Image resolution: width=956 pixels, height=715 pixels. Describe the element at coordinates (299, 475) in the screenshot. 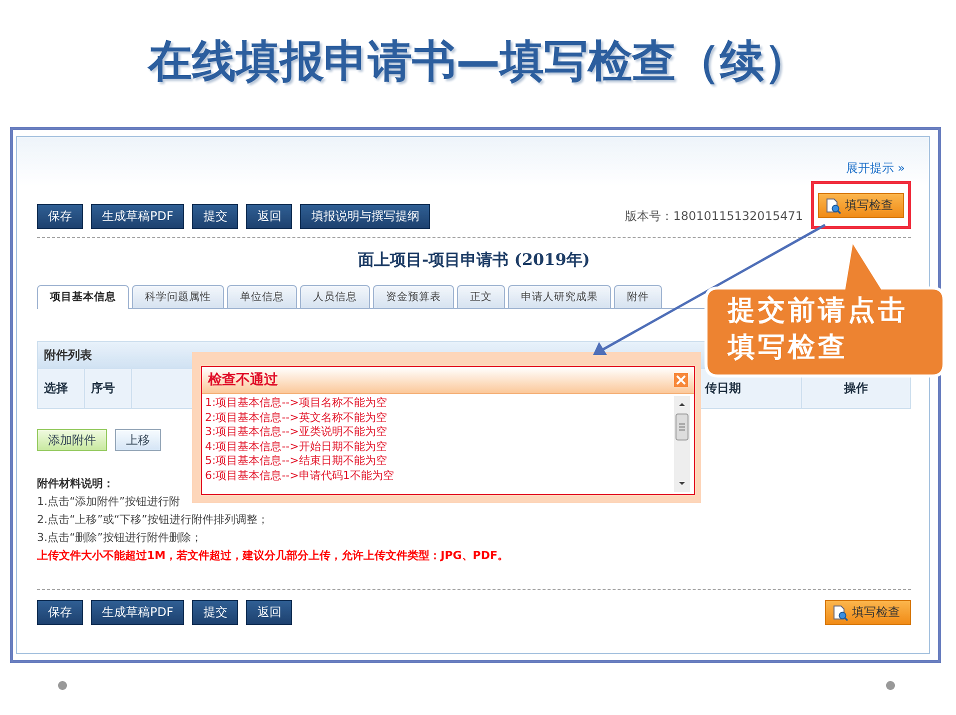

I see `error-message: 6:项目基本信息-->申请代码1不能为空` at that location.